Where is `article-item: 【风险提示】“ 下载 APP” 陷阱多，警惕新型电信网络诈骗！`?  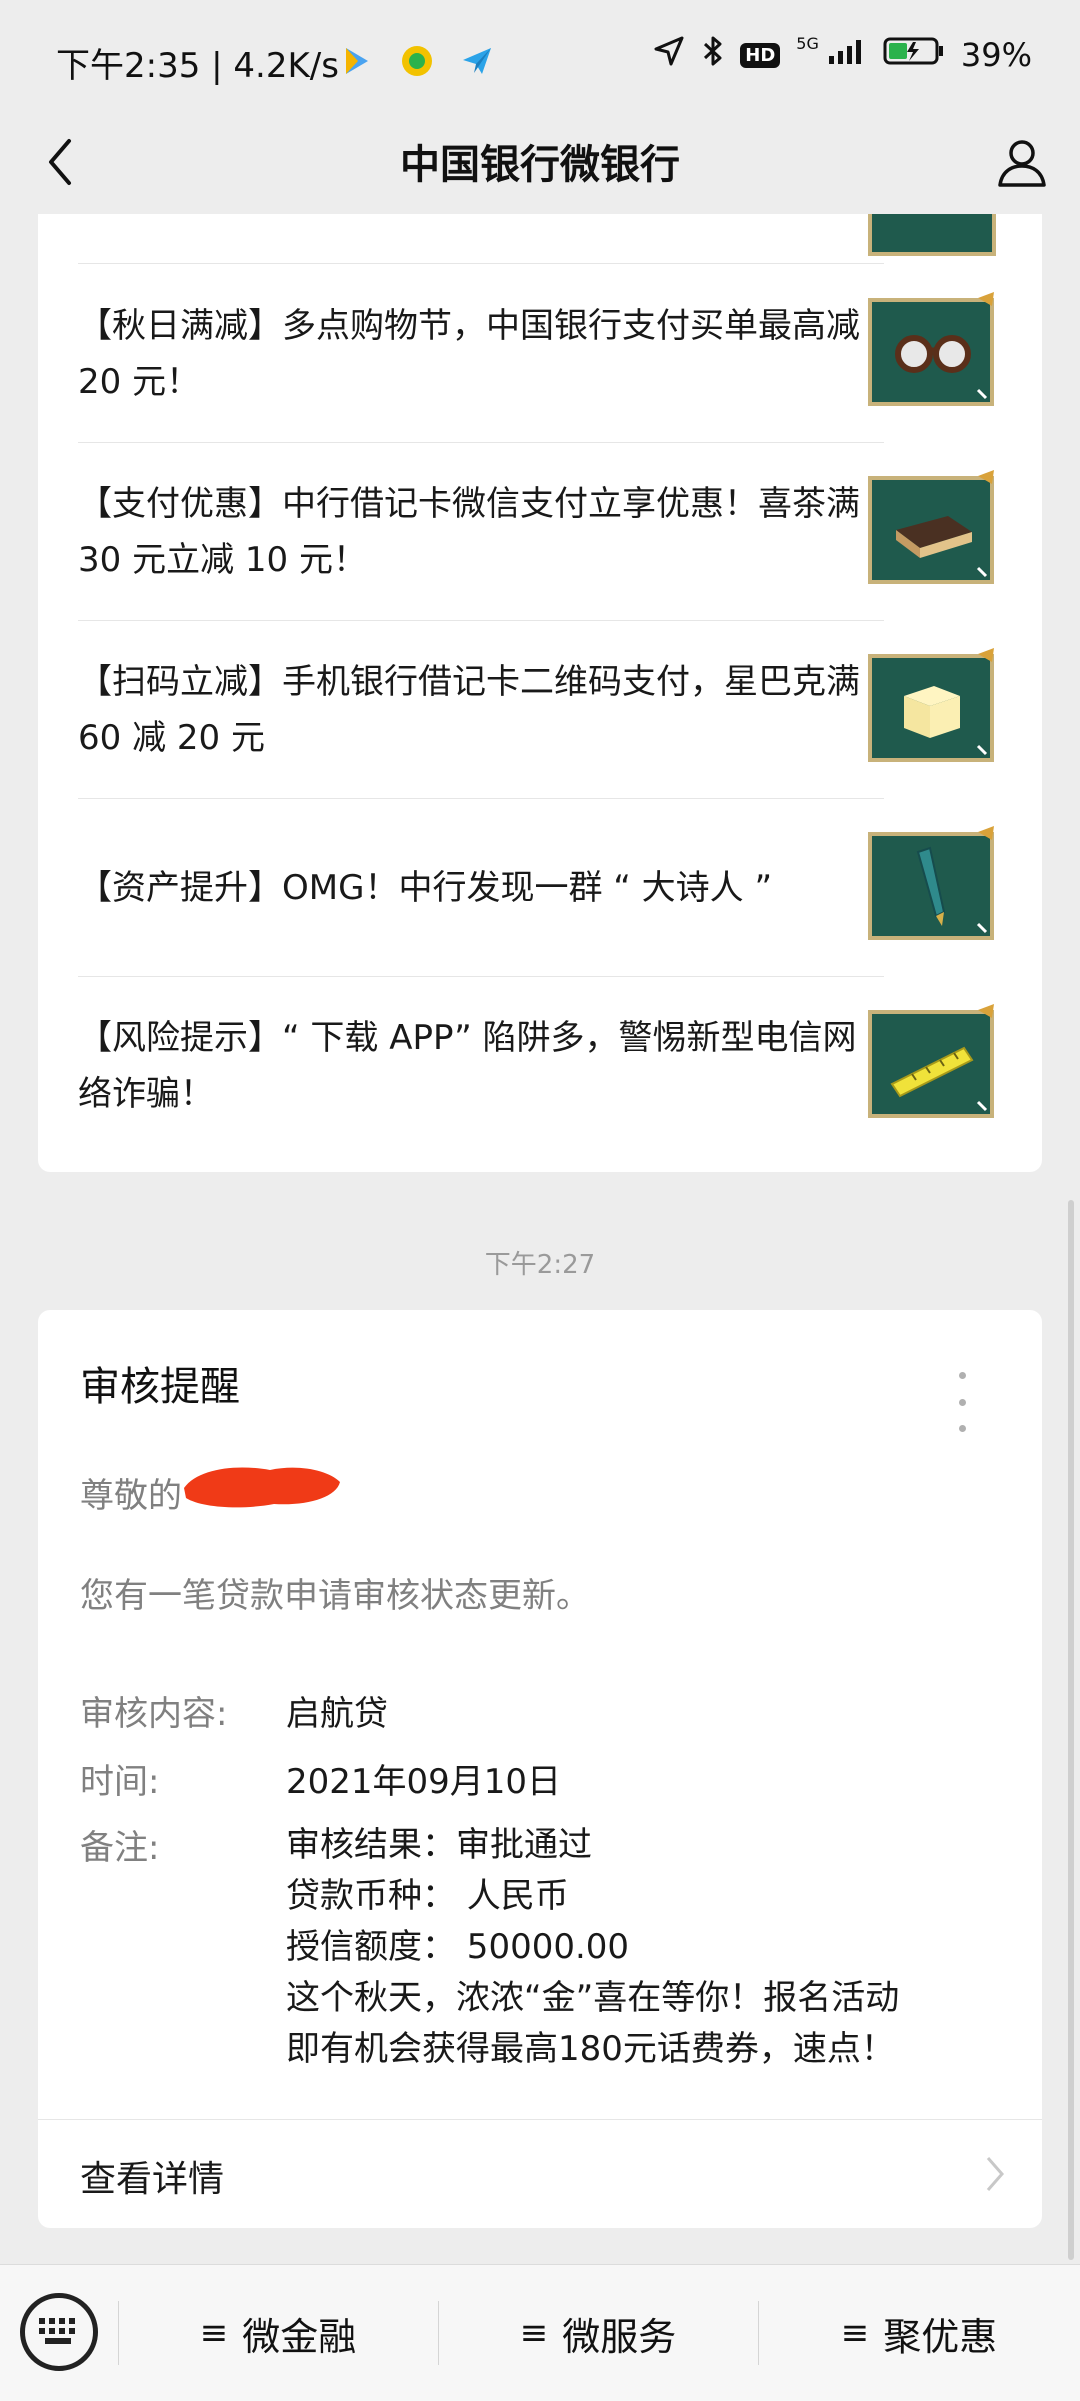
article-item: 【风险提示】“ 下载 APP” 陷阱多，警惕新型电信网络诈骗！ is located at coordinates (481, 1066).